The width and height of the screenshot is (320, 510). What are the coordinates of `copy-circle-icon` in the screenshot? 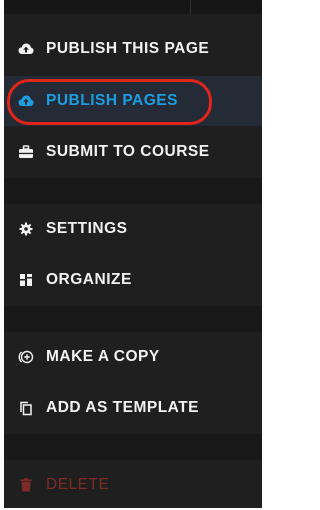 It's located at (26, 357).